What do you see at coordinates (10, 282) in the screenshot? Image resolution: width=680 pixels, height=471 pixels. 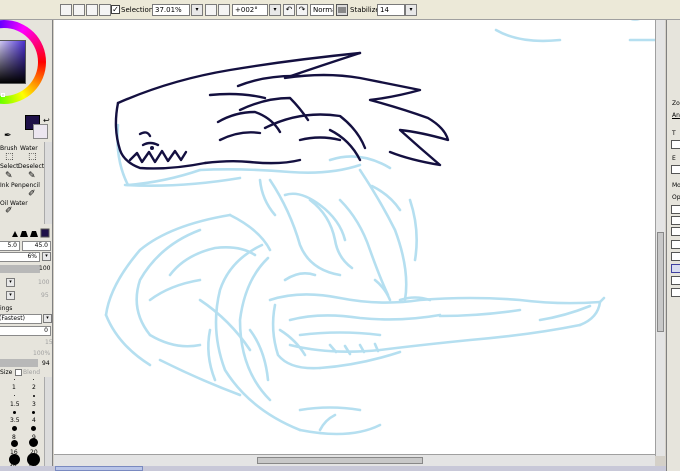 I see `texture-dropdown: ▾` at bounding box center [10, 282].